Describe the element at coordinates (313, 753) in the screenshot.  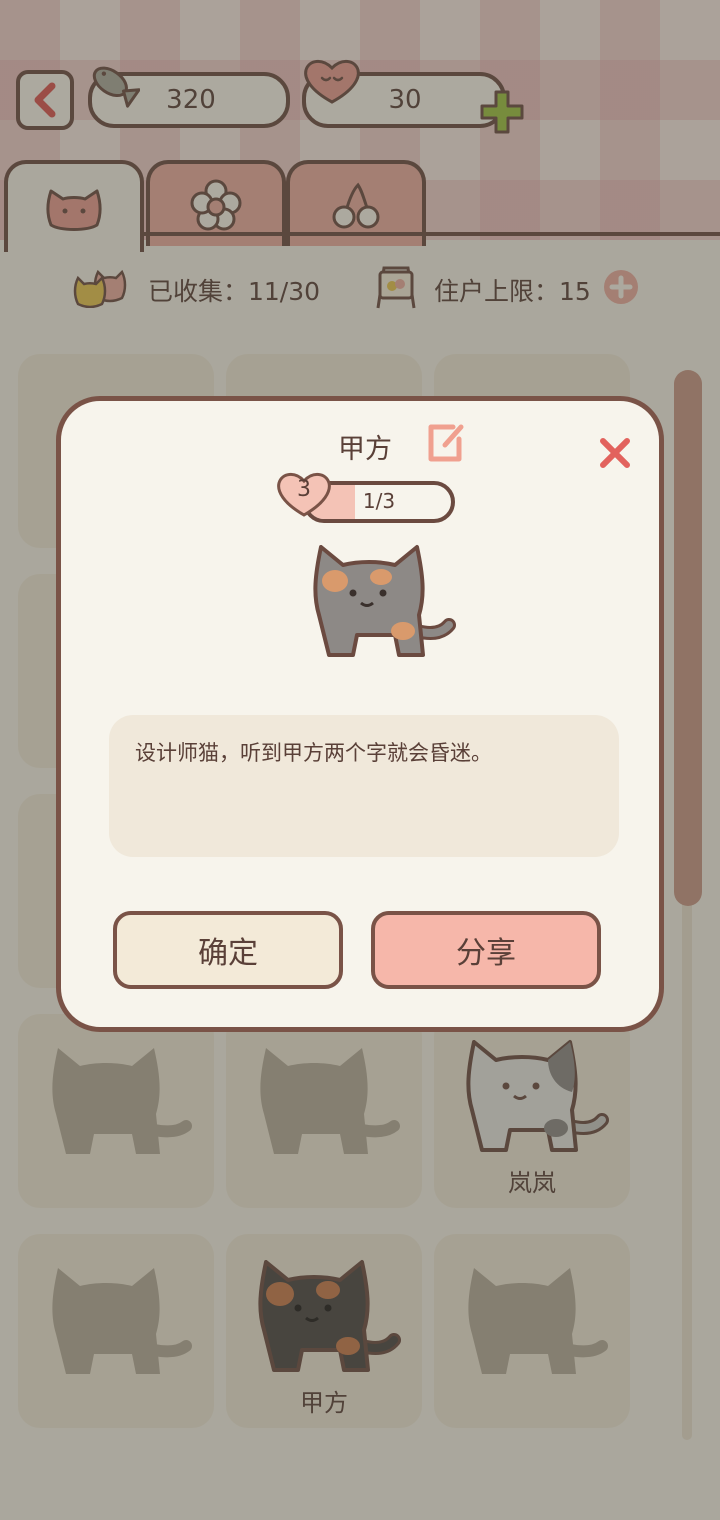
I see `cat-description: 设计师猫，听到甲方两个字就会昏迷。` at that location.